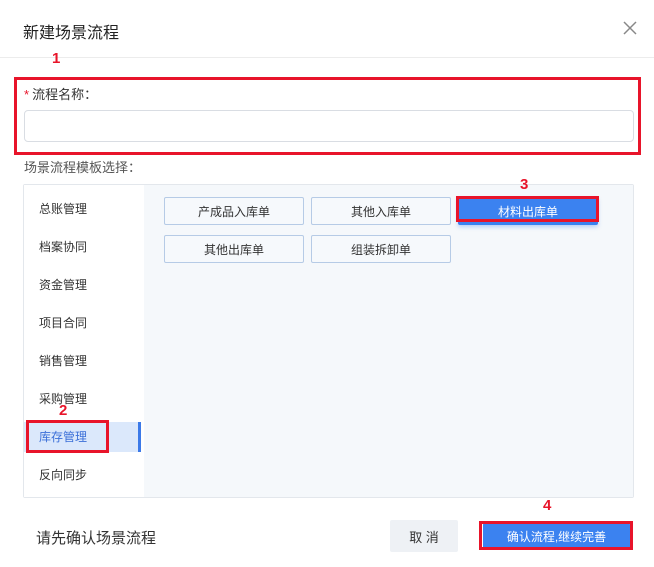 Image resolution: width=654 pixels, height=567 pixels. What do you see at coordinates (82, 209) in the screenshot?
I see `sidebar-item-general-ledger: 总账管理` at bounding box center [82, 209].